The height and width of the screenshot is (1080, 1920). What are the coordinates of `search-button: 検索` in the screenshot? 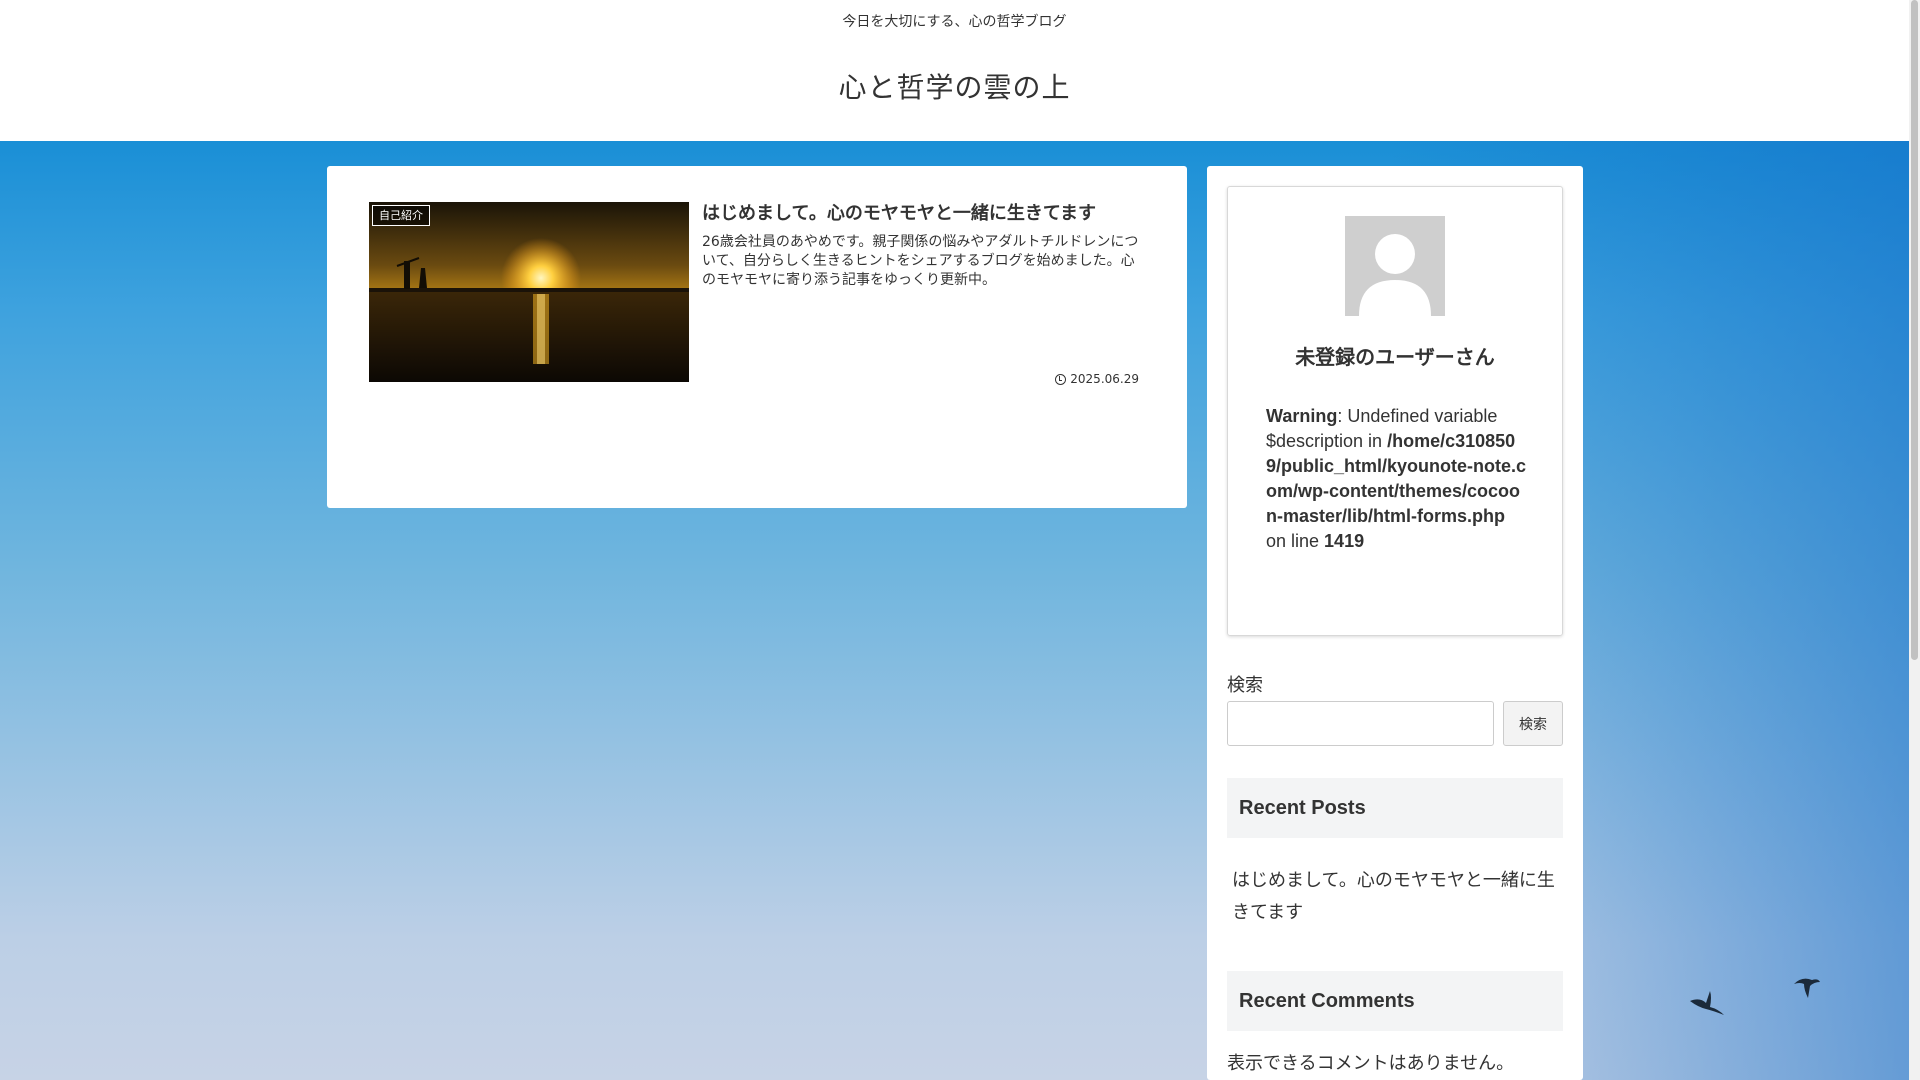 It's located at (1533, 723).